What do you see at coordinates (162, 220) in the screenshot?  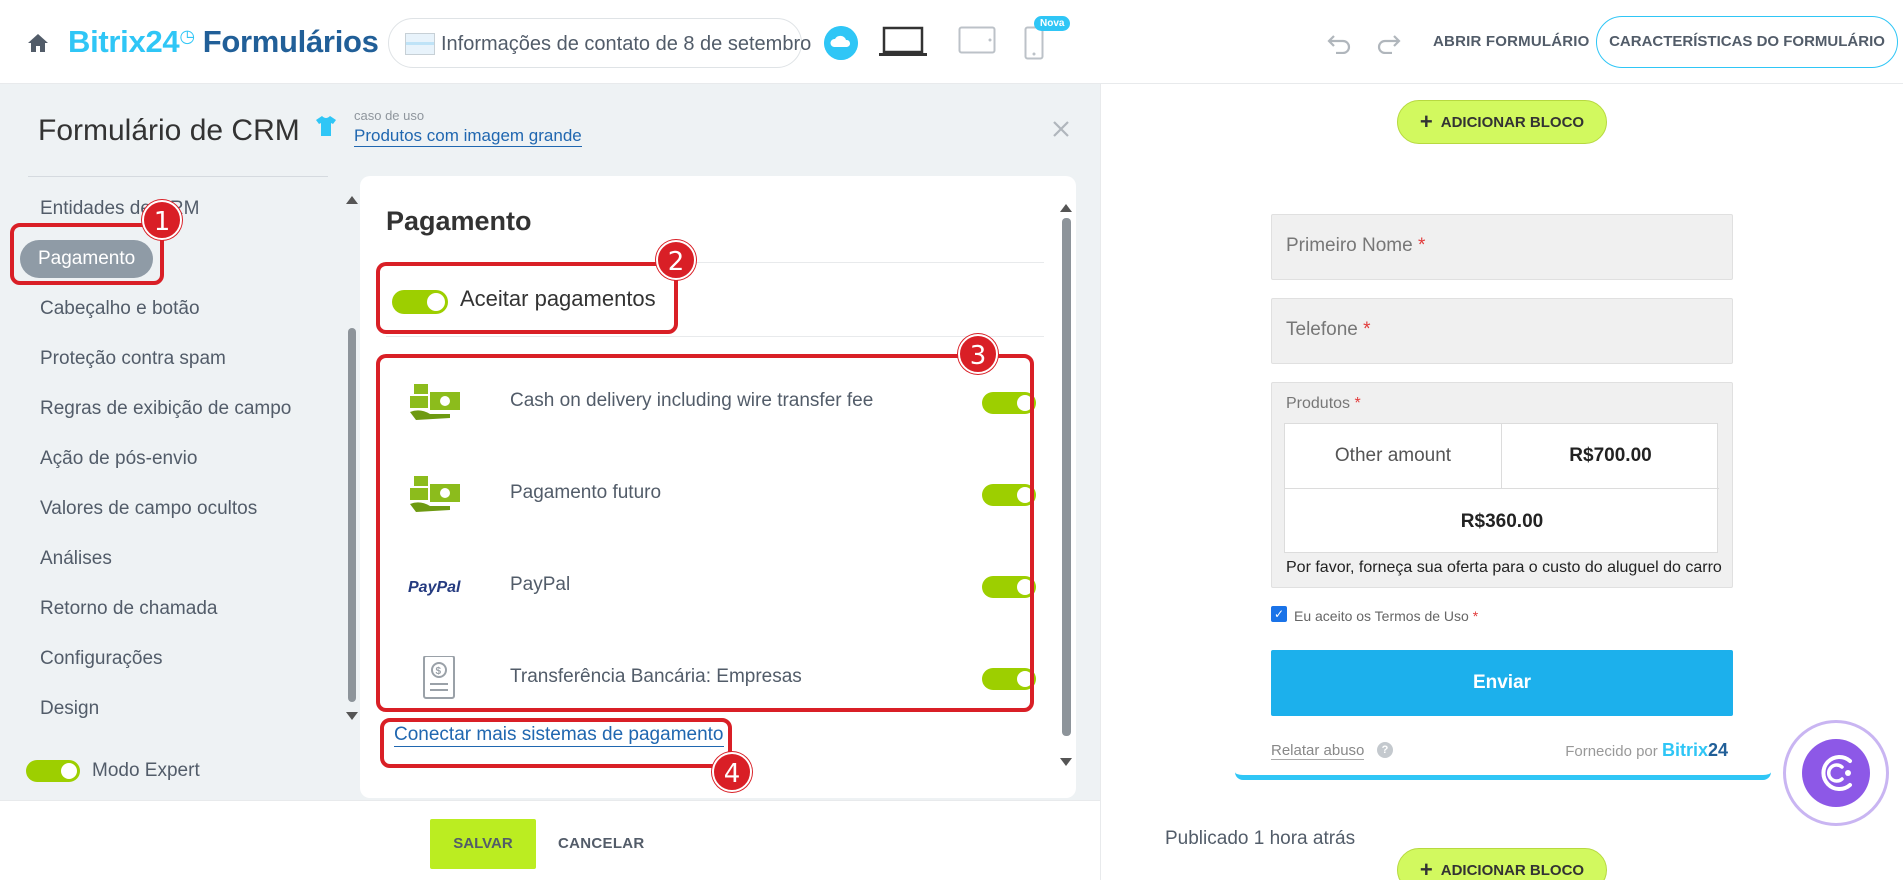 I see `annotation-number-1: 1` at bounding box center [162, 220].